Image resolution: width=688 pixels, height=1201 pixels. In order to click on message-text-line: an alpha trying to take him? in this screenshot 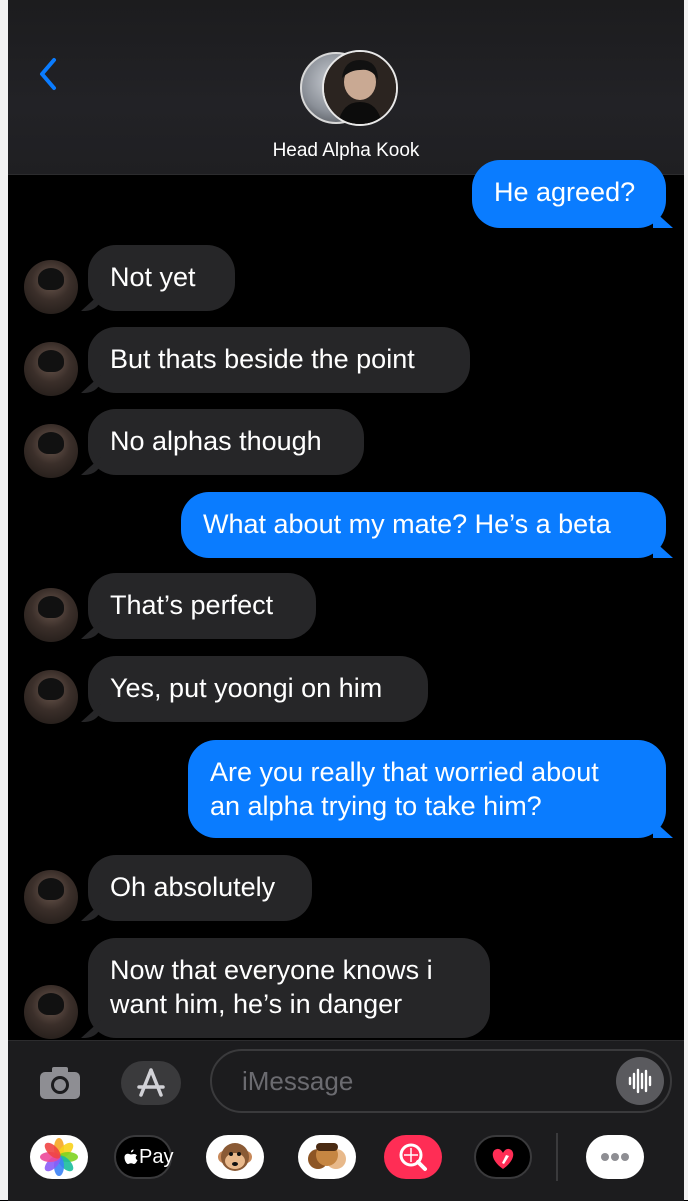, I will do `click(376, 806)`.